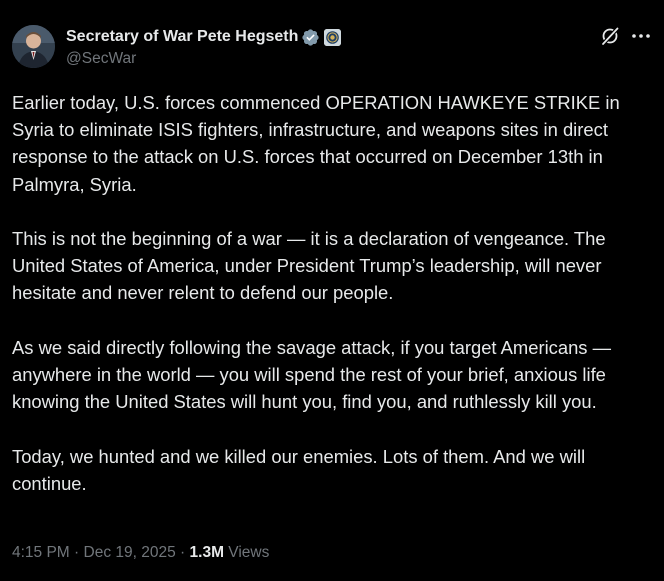 This screenshot has height=581, width=664. Describe the element at coordinates (207, 552) in the screenshot. I see `views-count: 1.3M` at that location.